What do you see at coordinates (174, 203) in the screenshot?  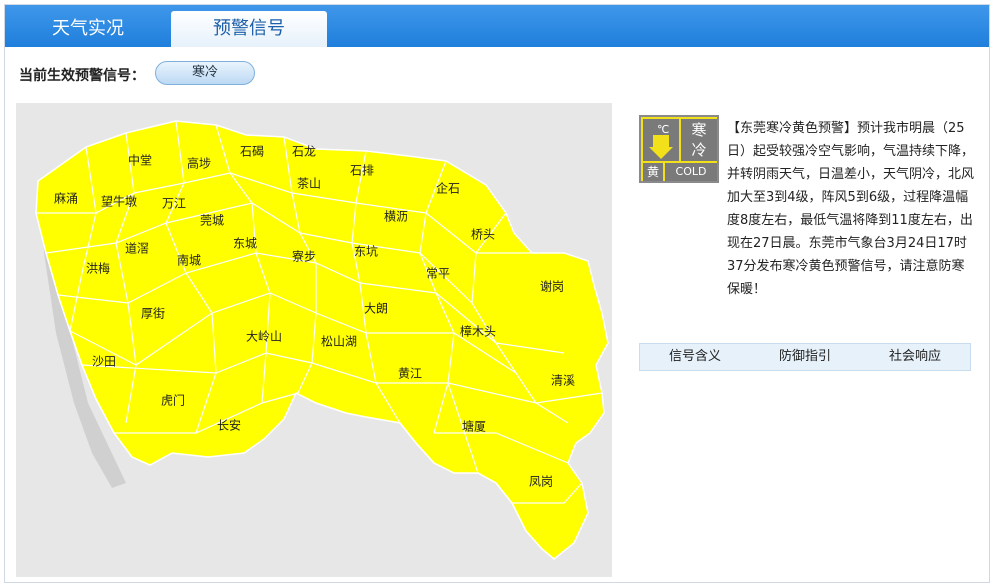 I see `town-label: 万江` at bounding box center [174, 203].